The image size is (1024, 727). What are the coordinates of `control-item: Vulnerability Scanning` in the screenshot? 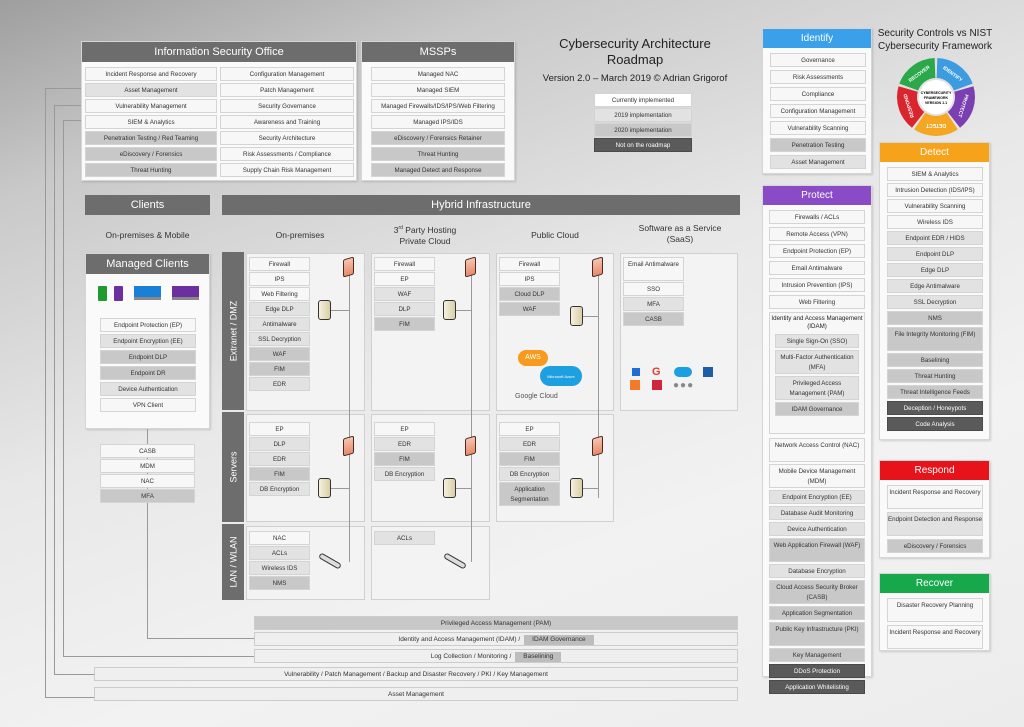 It's located at (935, 206).